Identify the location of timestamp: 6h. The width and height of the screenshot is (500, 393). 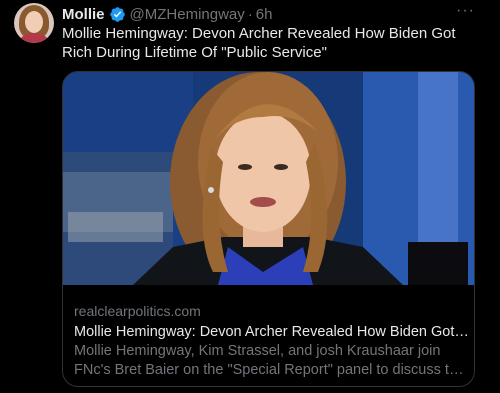
(264, 14).